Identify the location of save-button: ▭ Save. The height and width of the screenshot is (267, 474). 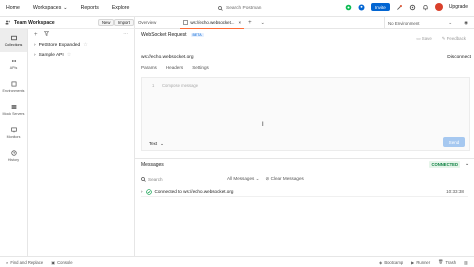
(423, 39).